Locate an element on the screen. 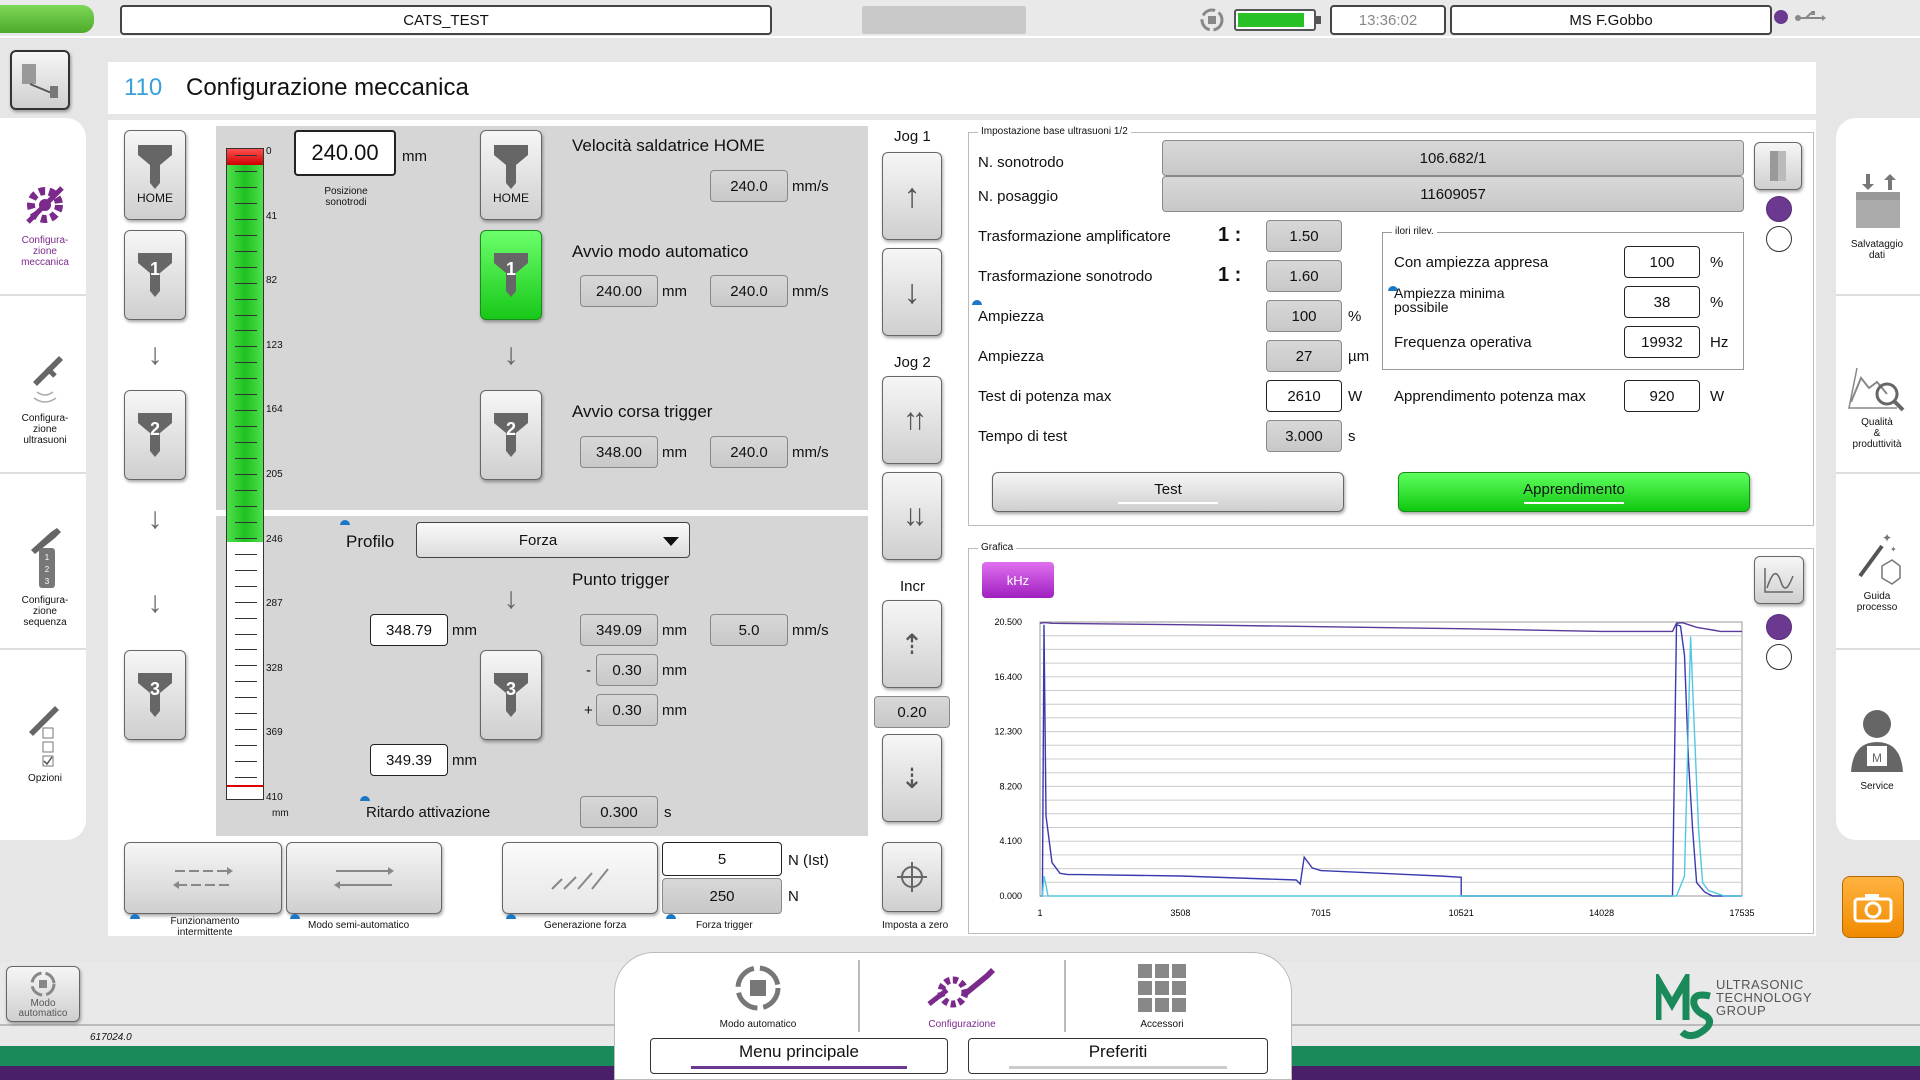 This screenshot has height=1080, width=1920. auto-cycle-icon is located at coordinates (43, 984).